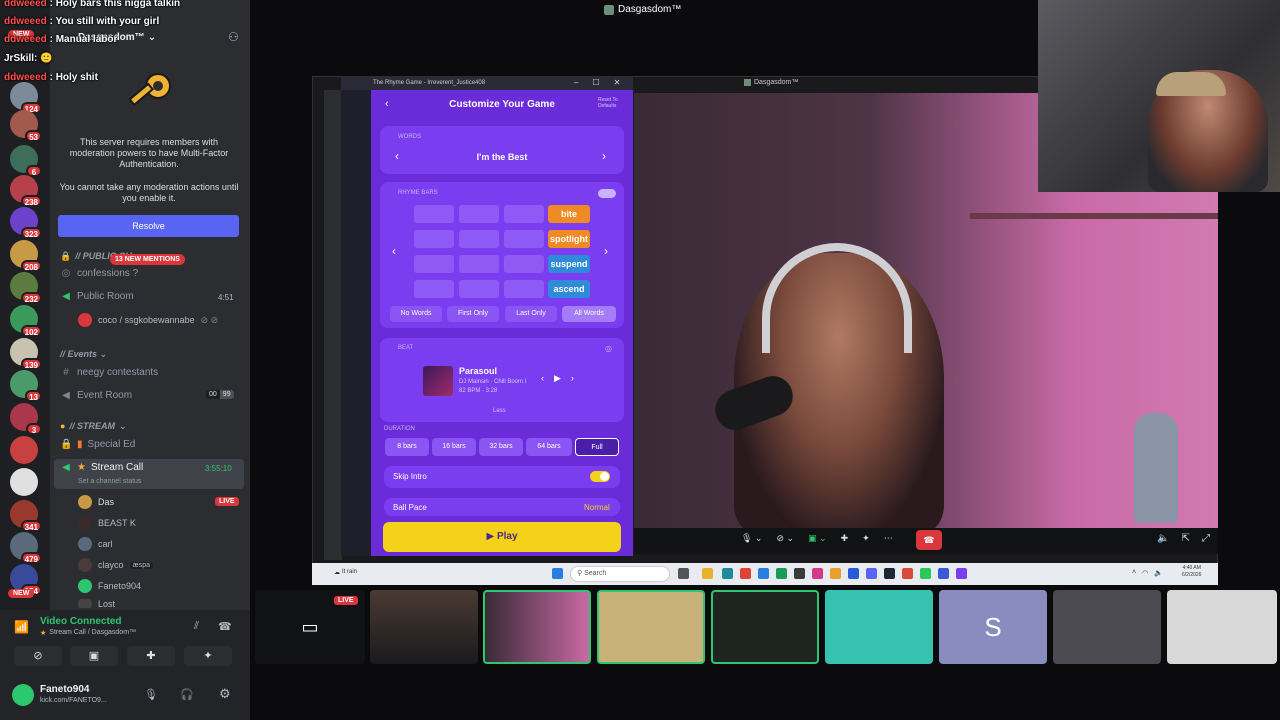  Describe the element at coordinates (961, 573) in the screenshot. I see `game-icon` at that location.